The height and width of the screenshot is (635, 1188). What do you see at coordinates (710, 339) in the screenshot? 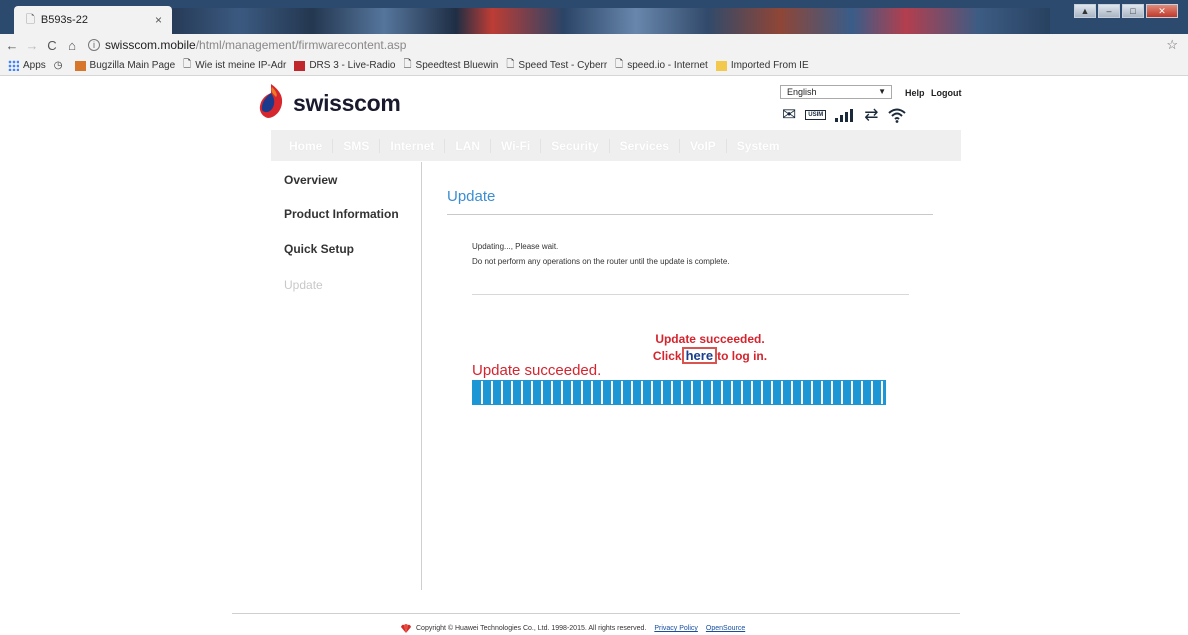
I see `popup-success-text: Update succeeded.` at bounding box center [710, 339].